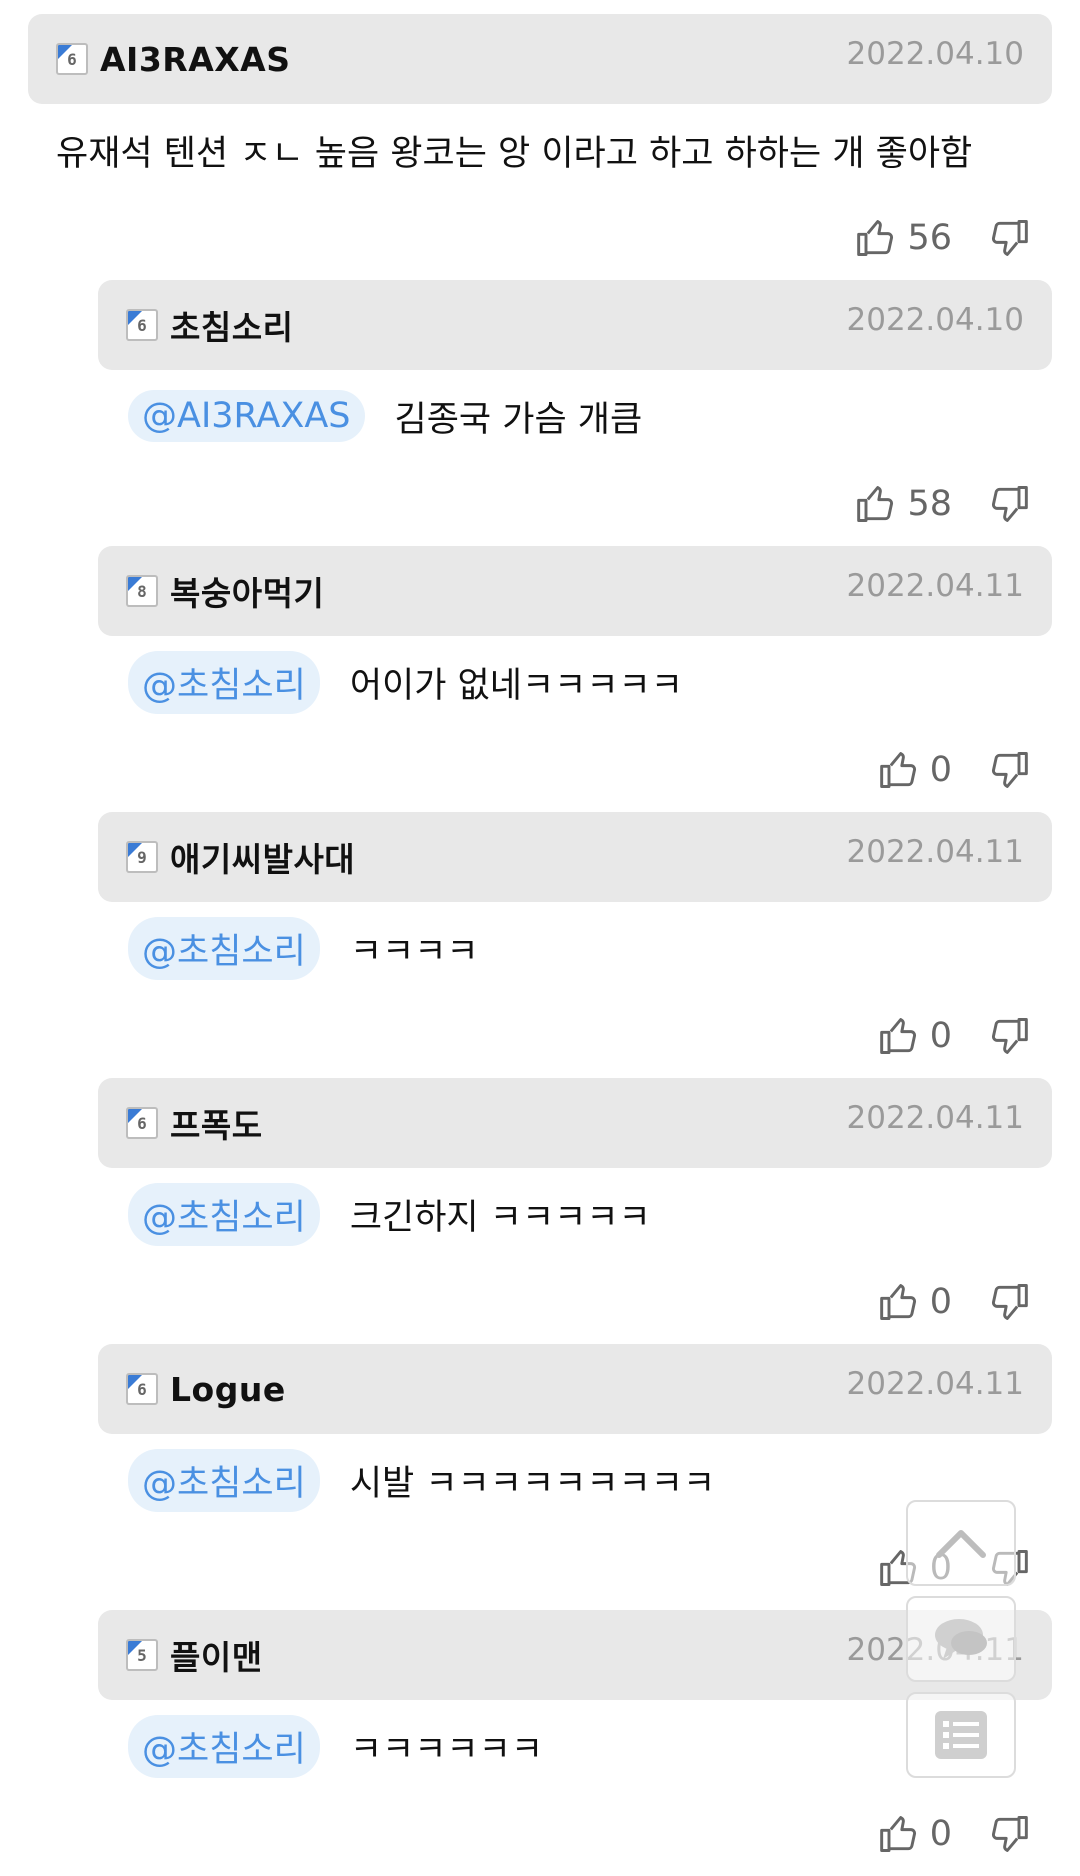 Image resolution: width=1080 pixels, height=1876 pixels. Describe the element at coordinates (929, 238) in the screenshot. I see `like-count: 56` at that location.